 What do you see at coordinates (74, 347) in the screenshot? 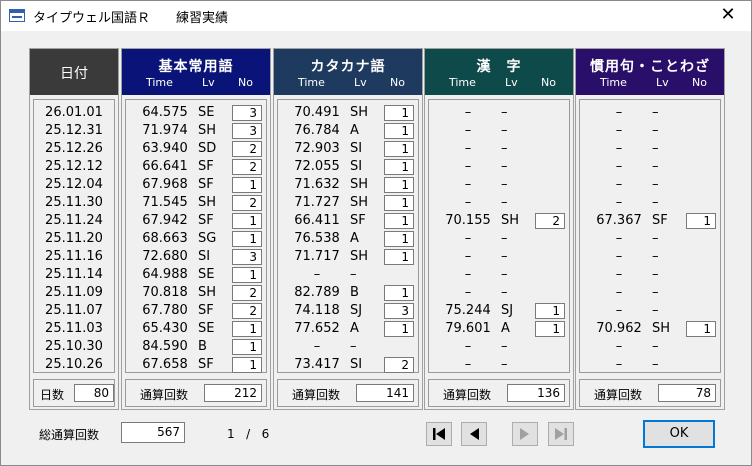
I see `date-row: 25.10.30` at bounding box center [74, 347].